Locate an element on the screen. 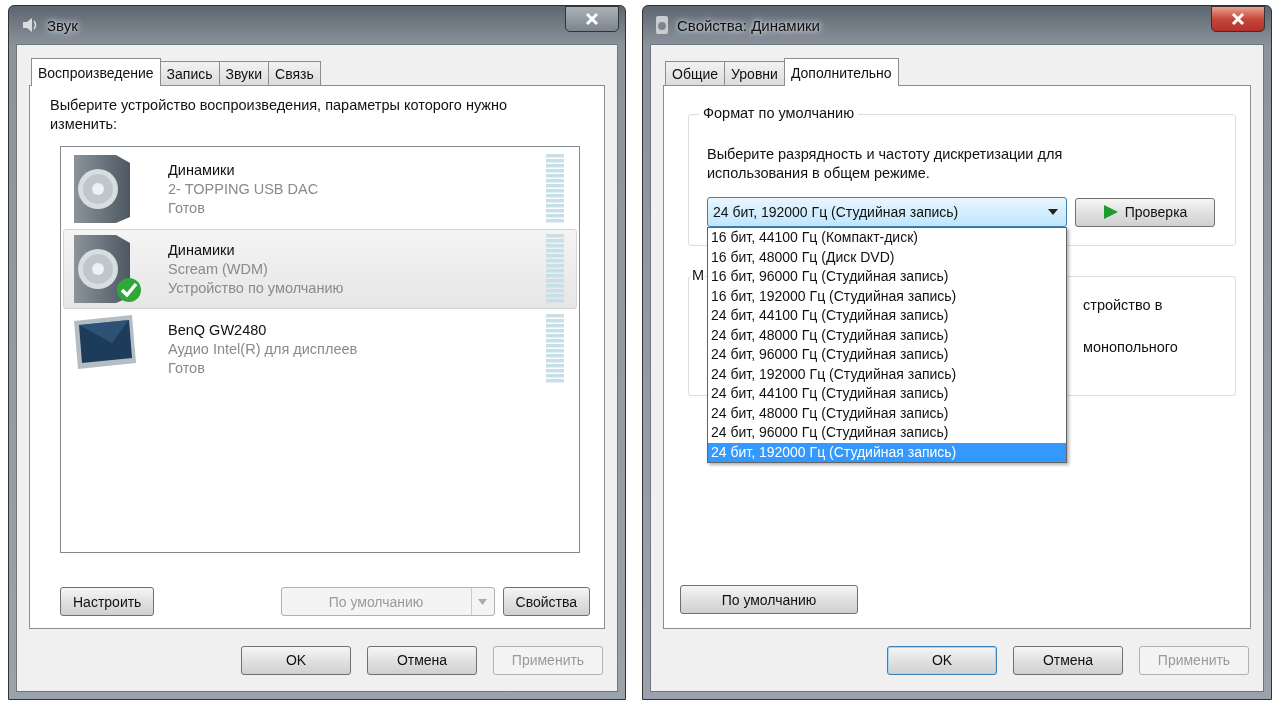  instruction-text: Выберите устройство воспроизведения, параметры которого нужно изменить: is located at coordinates (279, 115).